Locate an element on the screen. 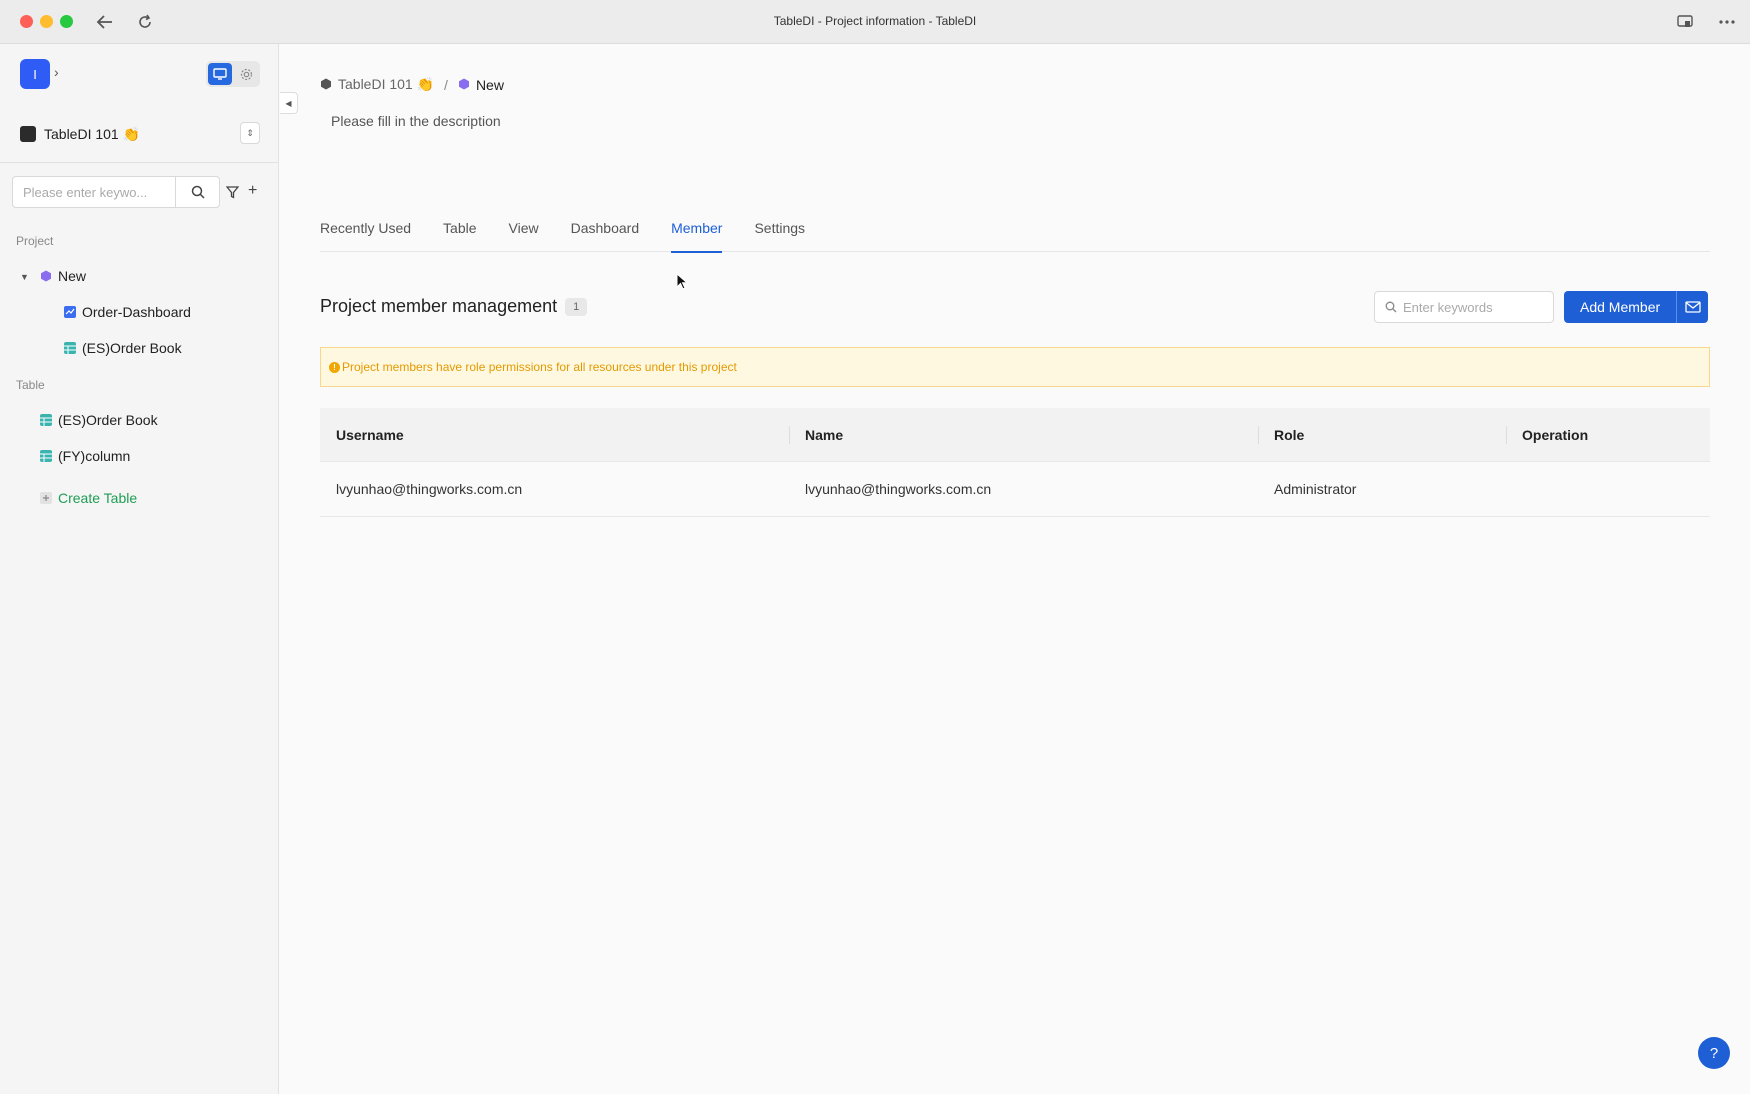 This screenshot has height=1094, width=1750. caret-down-icon: ▼ is located at coordinates (24, 277).